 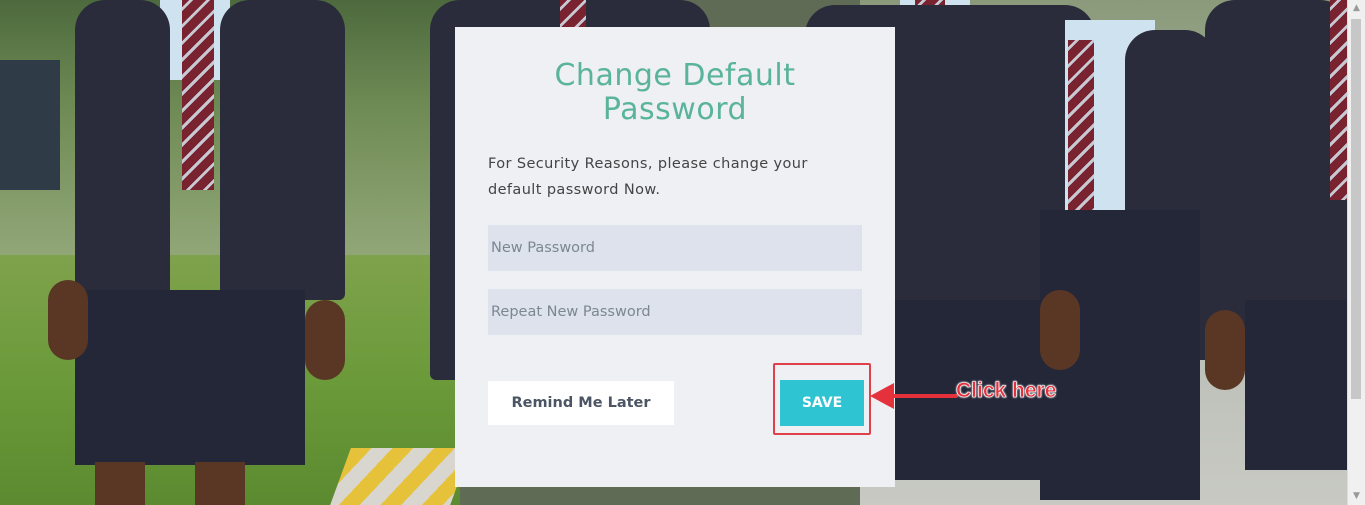 I want to click on save-button: SAVE, so click(x=822, y=403).